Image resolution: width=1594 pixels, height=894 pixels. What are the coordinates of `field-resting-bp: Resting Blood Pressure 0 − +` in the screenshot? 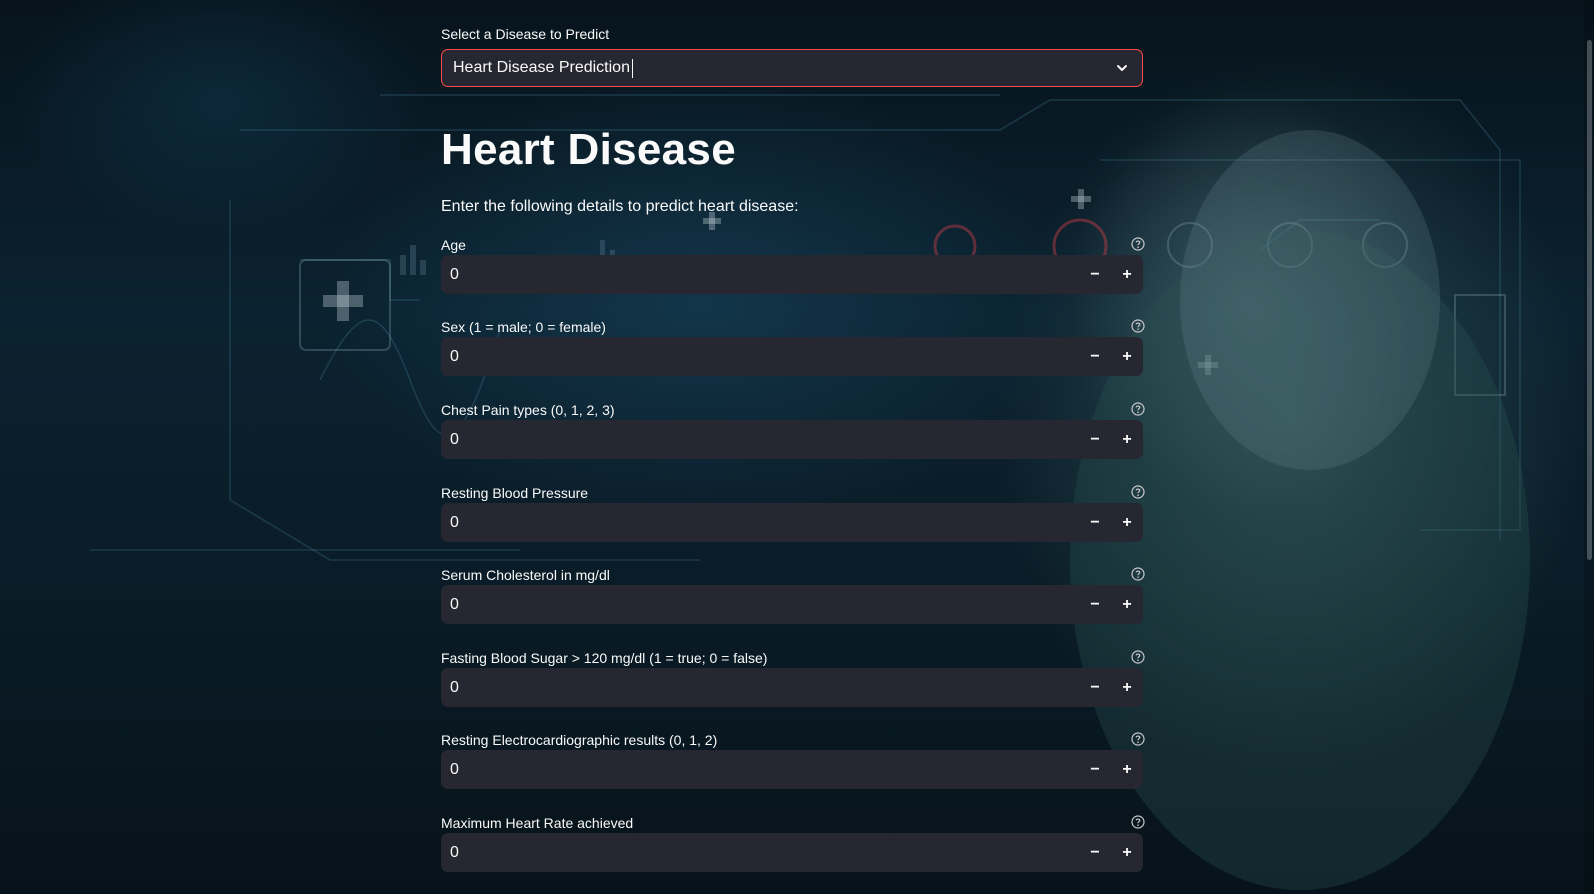 It's located at (793, 524).